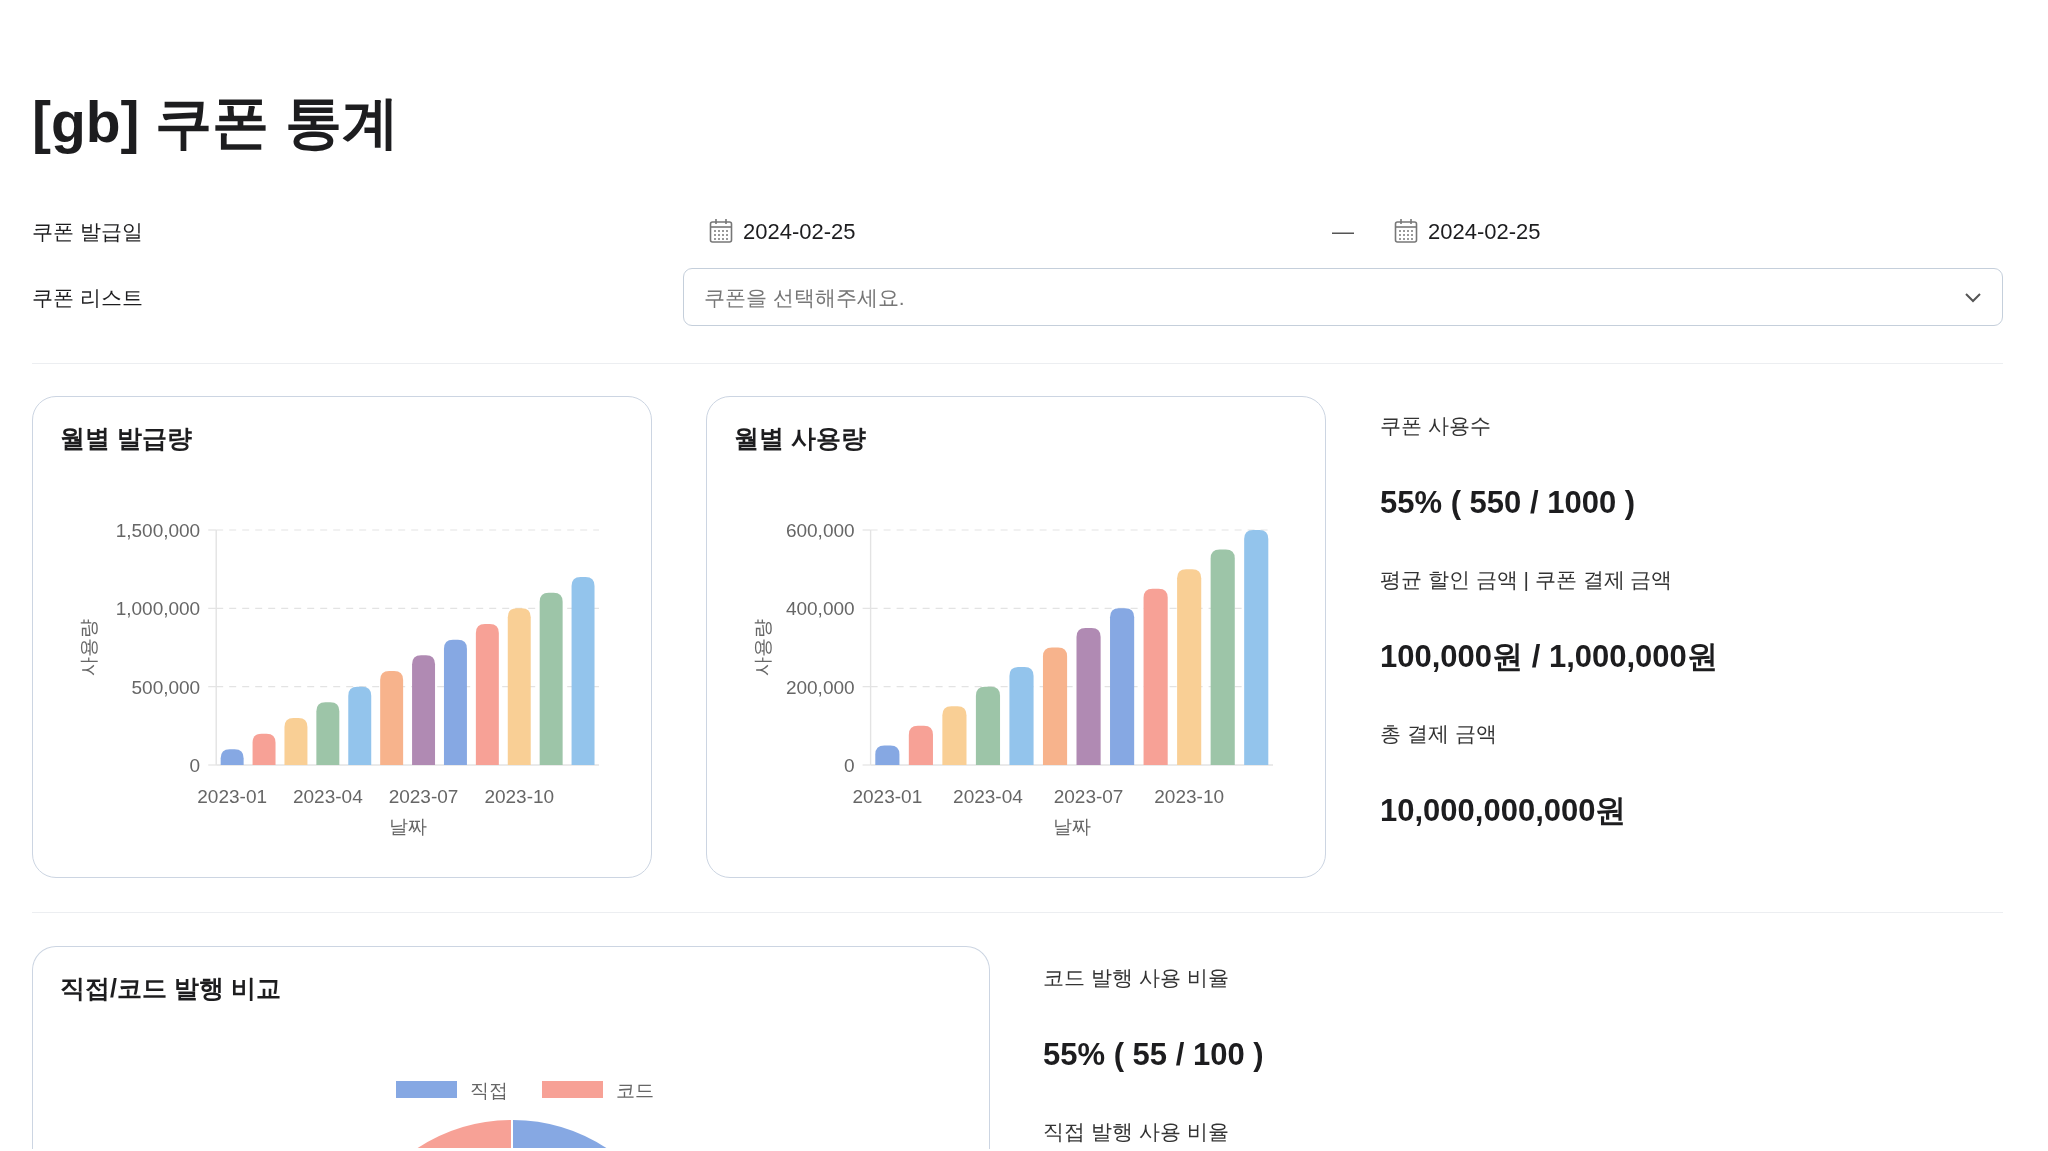 This screenshot has height=1151, width=2048. I want to click on stat-label: 코드 발행 사용 비율, so click(1136, 978).